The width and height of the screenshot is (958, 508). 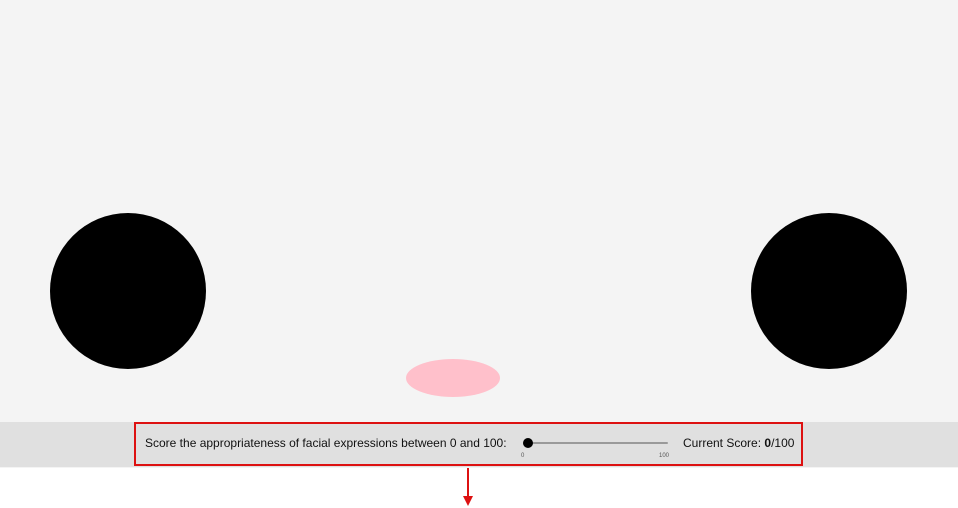 I want to click on annotation-arrow-line, so click(x=468, y=483).